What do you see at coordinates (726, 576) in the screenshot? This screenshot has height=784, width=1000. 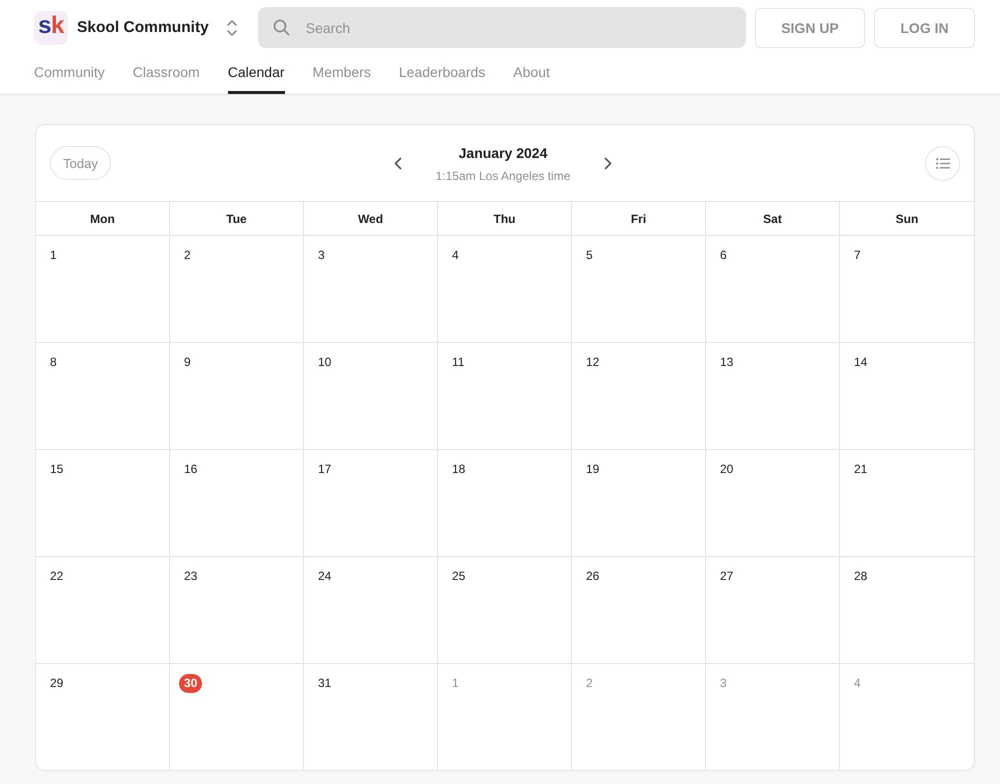 I see `day-number: 27` at bounding box center [726, 576].